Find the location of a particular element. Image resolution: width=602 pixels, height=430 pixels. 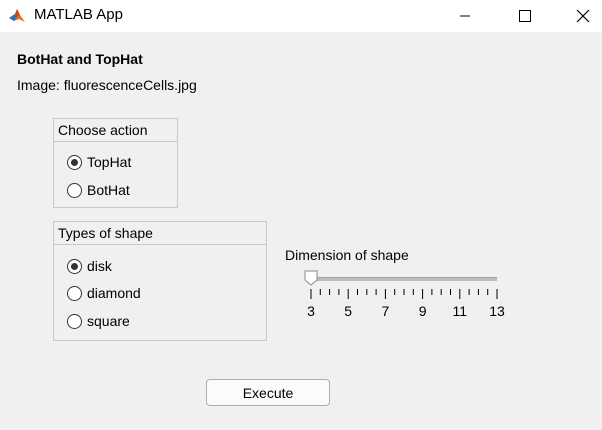

slider-tick-label: 9 is located at coordinates (422, 311).